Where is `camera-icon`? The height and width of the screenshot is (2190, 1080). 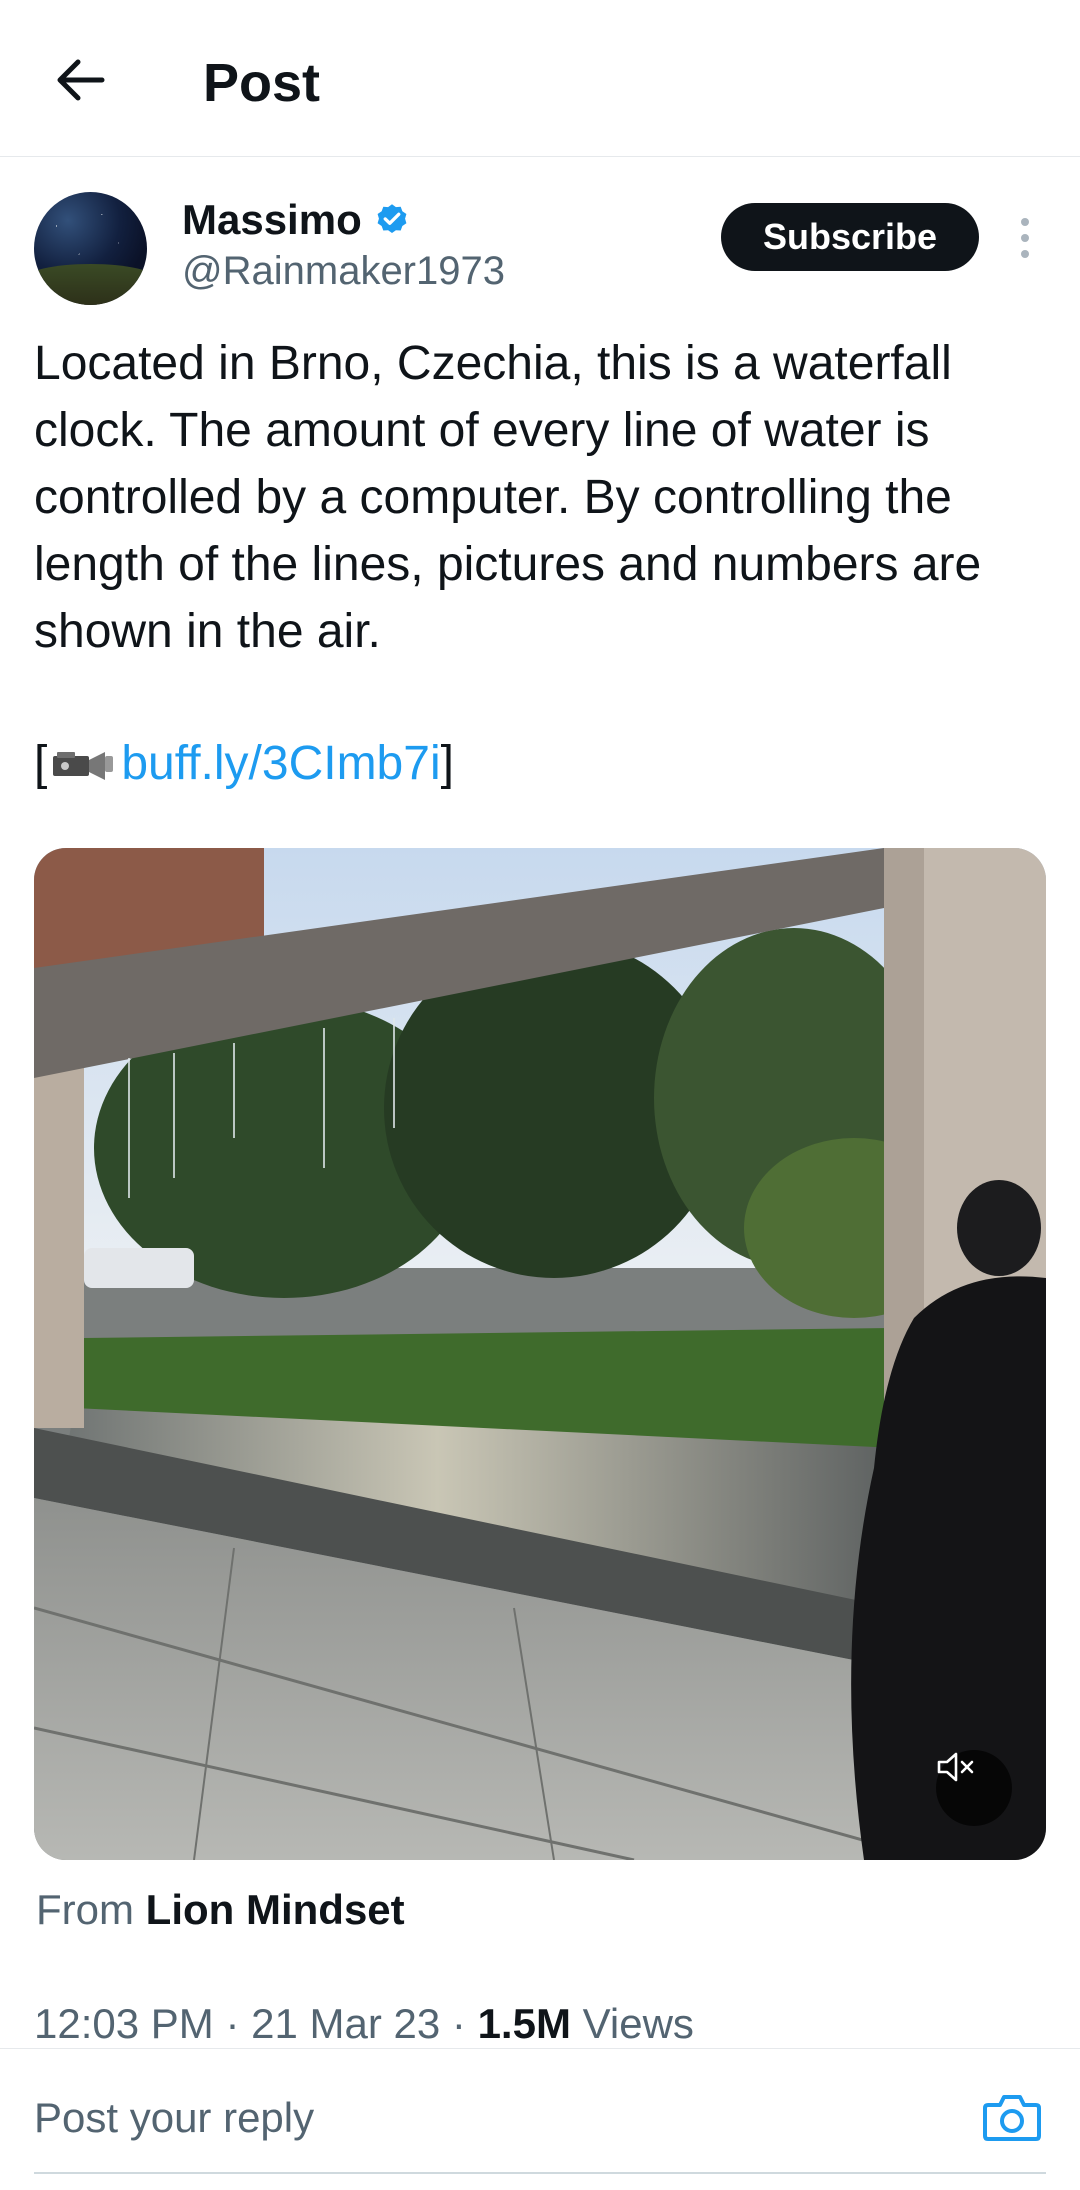
camera-icon is located at coordinates (1012, 2118).